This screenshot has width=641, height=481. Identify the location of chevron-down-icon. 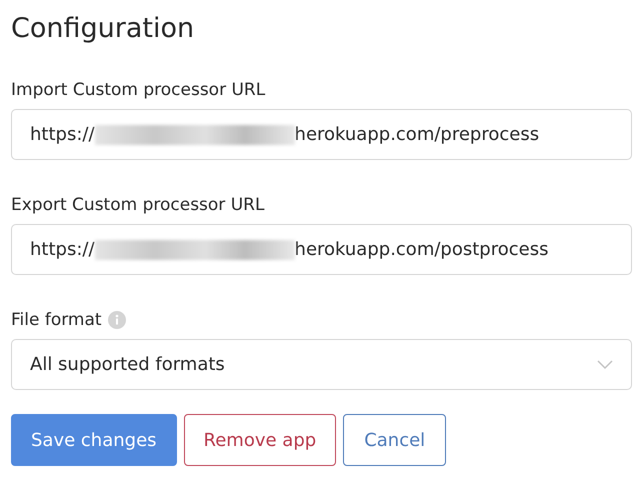
(605, 365).